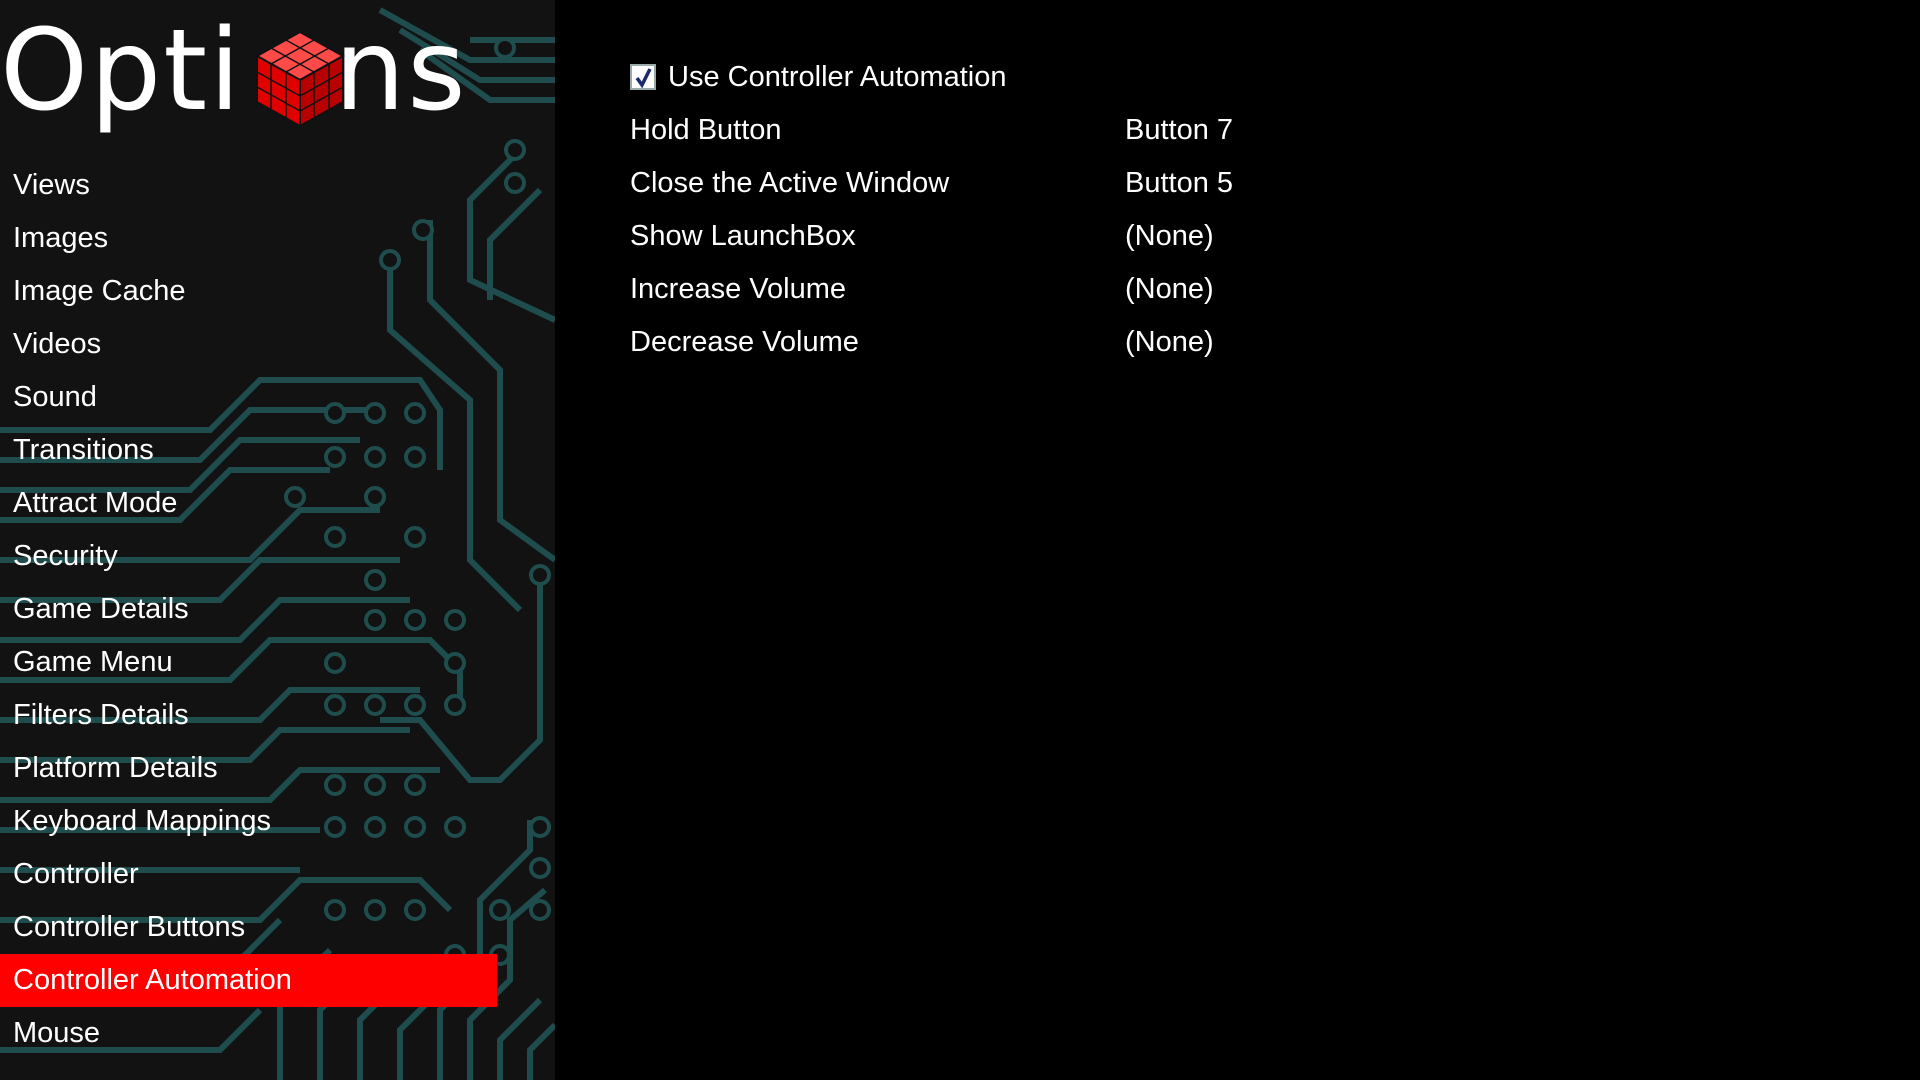 The width and height of the screenshot is (1920, 1080). I want to click on title-part-1: Opti, so click(121, 71).